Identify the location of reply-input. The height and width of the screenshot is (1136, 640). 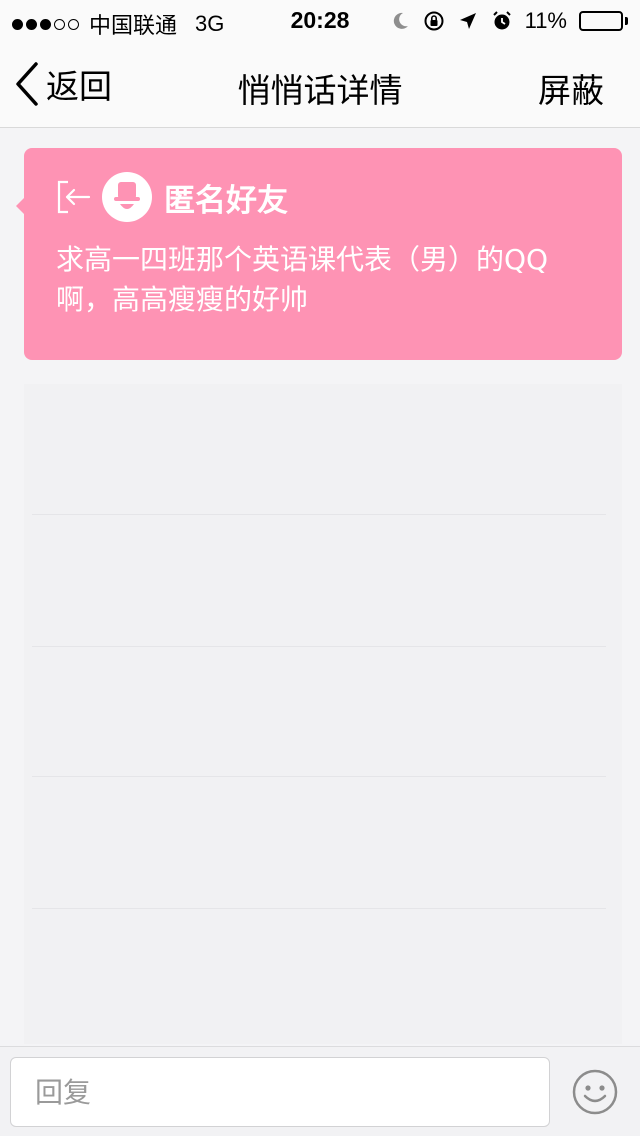
(280, 1092).